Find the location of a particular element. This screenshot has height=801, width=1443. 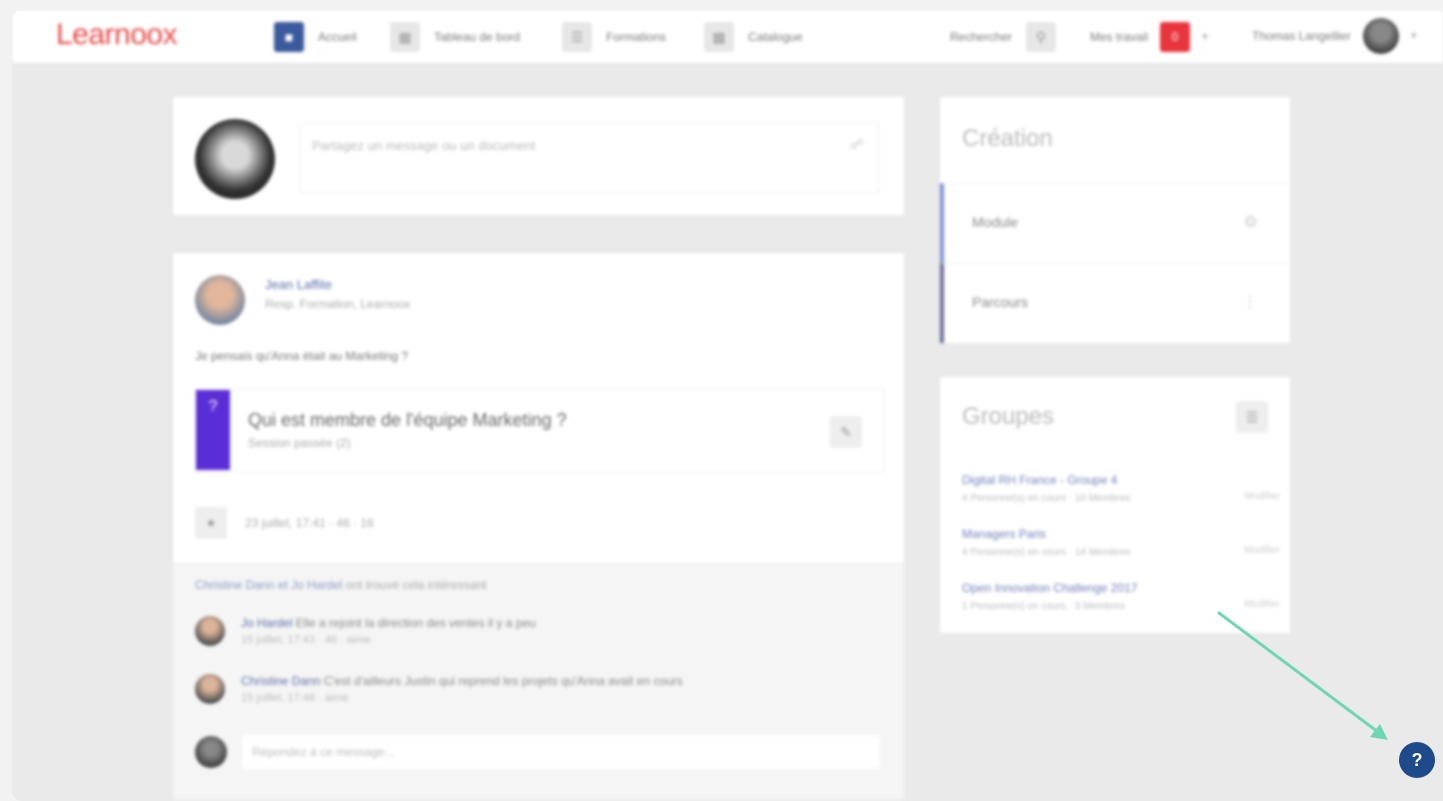

annotation-arrow is located at coordinates (1302, 675).